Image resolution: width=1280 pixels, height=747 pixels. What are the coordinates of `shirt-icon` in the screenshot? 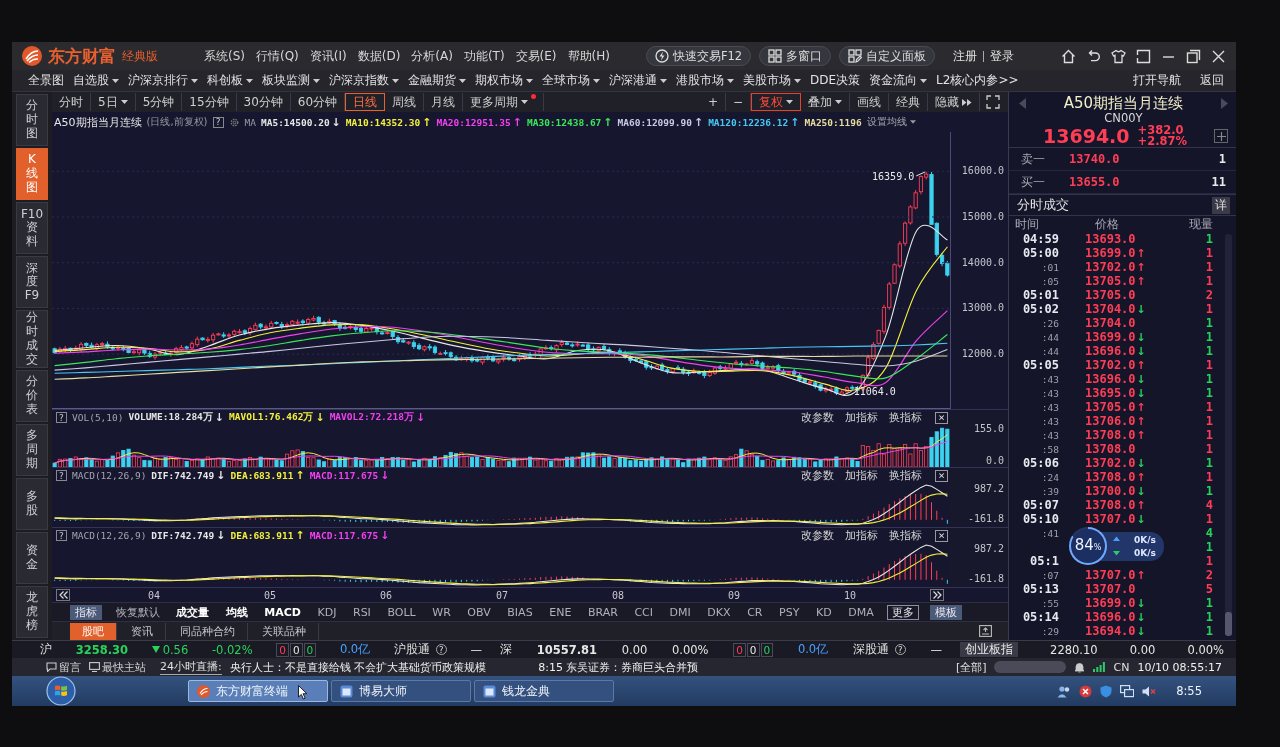 It's located at (1118, 56).